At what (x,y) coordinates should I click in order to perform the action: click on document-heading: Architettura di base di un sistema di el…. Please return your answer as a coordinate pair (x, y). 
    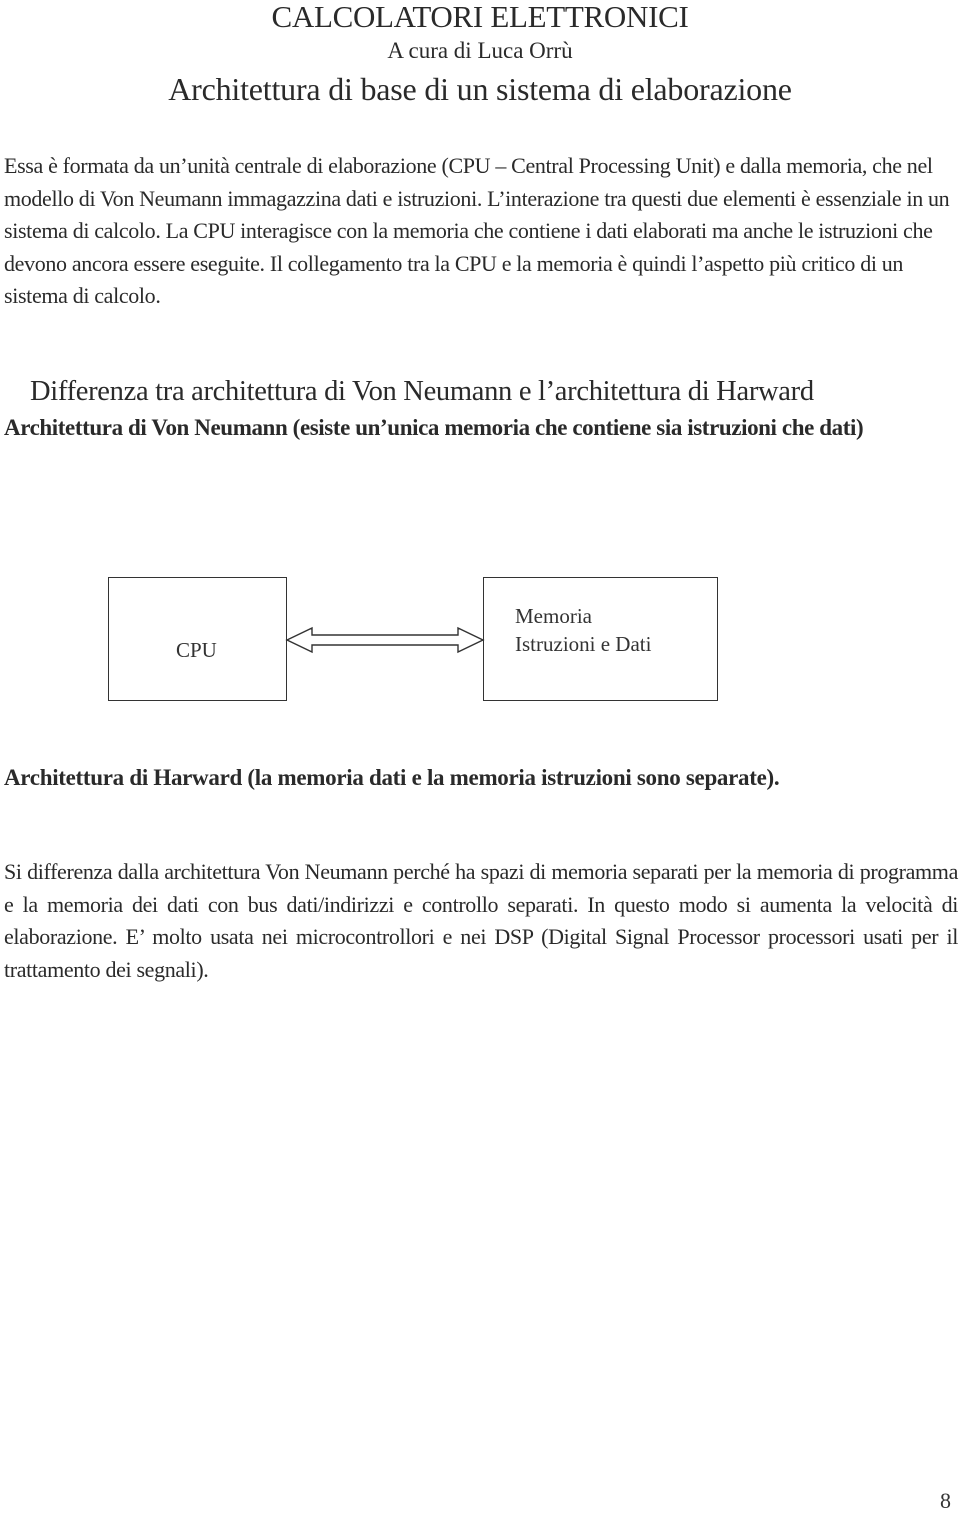
    Looking at the image, I should click on (480, 89).